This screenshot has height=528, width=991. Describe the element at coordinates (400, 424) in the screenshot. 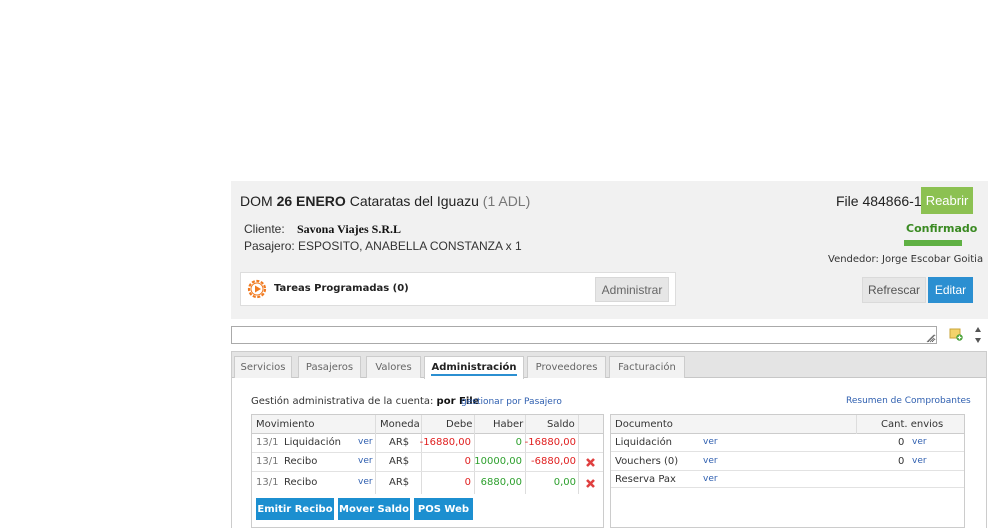

I see `header-moneda: Moneda` at that location.